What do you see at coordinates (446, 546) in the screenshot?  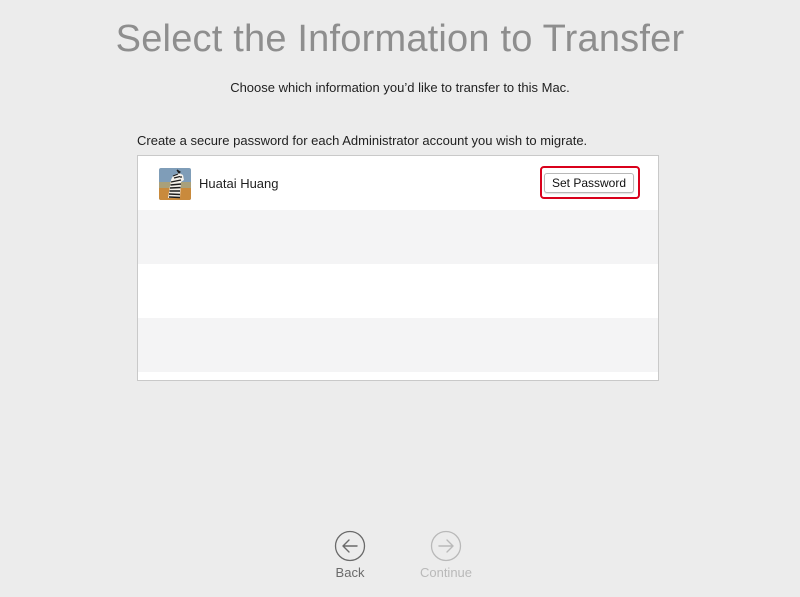 I see `forward-arrow-icon` at bounding box center [446, 546].